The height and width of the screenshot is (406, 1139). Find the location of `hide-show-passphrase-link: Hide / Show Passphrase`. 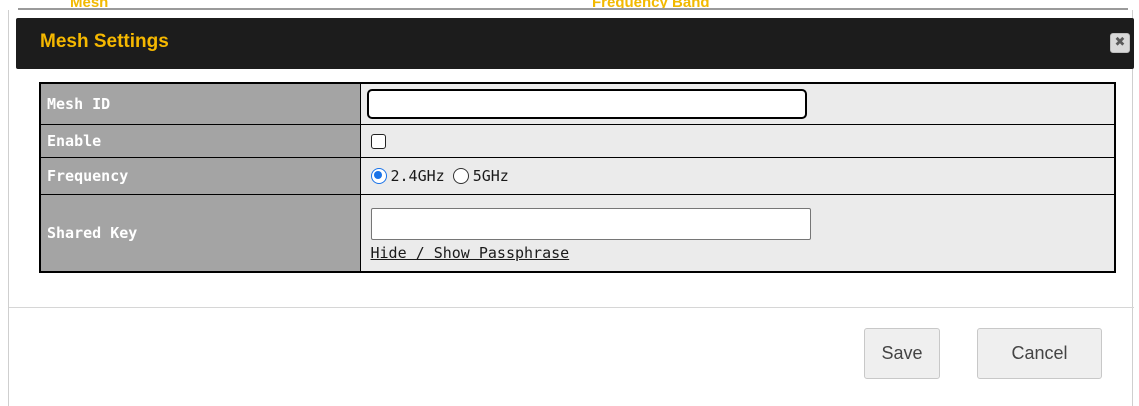

hide-show-passphrase-link: Hide / Show Passphrase is located at coordinates (470, 253).